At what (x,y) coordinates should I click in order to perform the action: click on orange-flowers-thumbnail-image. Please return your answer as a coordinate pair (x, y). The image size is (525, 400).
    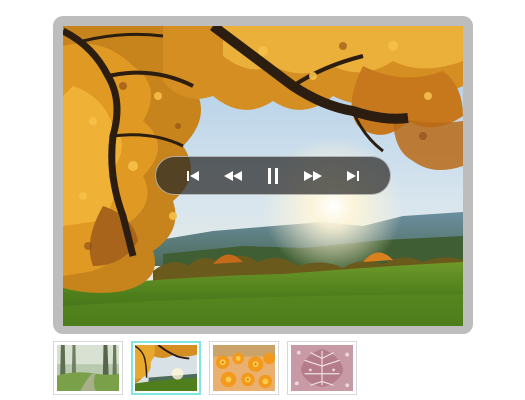
    Looking at the image, I should click on (244, 368).